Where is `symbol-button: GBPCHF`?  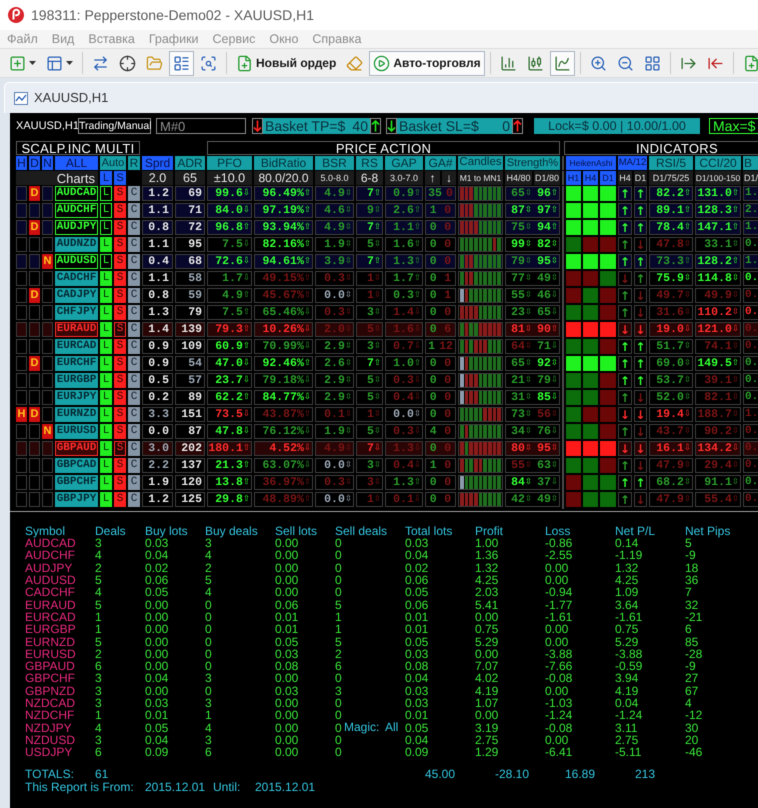
symbol-button: GBPCHF is located at coordinates (76, 482).